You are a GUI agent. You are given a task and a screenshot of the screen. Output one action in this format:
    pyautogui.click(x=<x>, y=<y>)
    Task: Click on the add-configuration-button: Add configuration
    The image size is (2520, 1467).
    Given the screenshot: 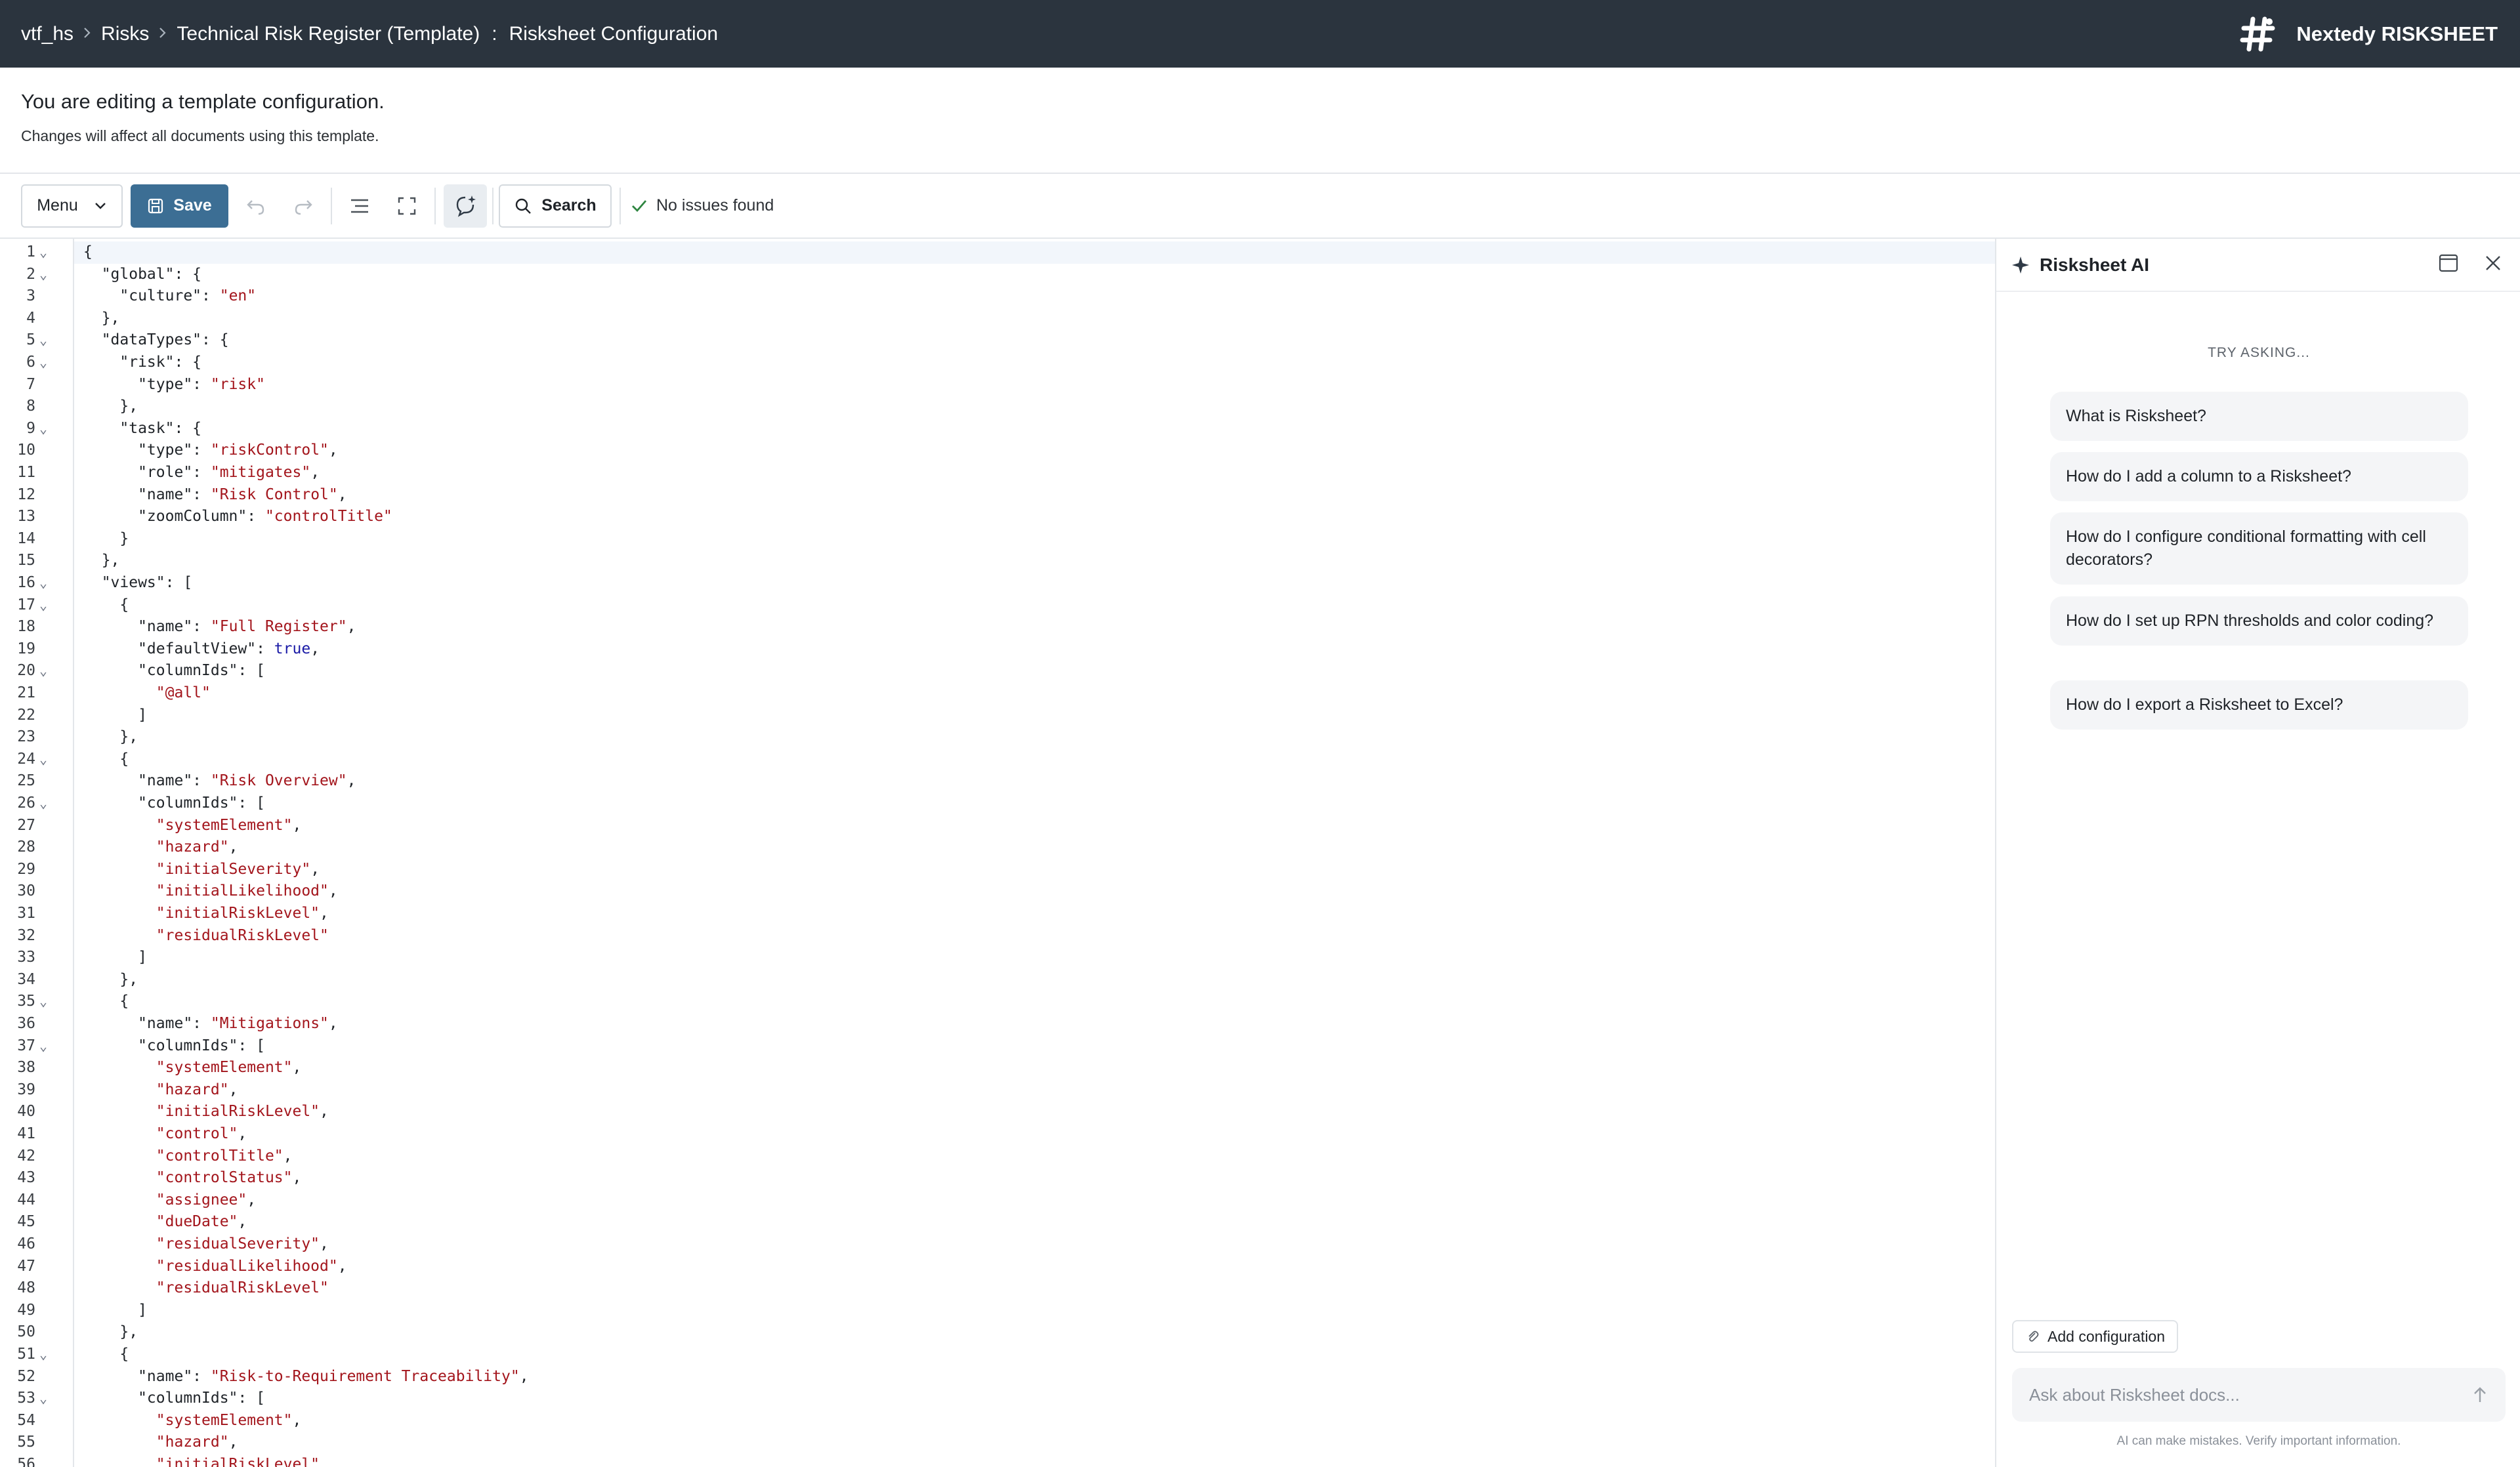 What is the action you would take?
    pyautogui.click(x=2095, y=1336)
    